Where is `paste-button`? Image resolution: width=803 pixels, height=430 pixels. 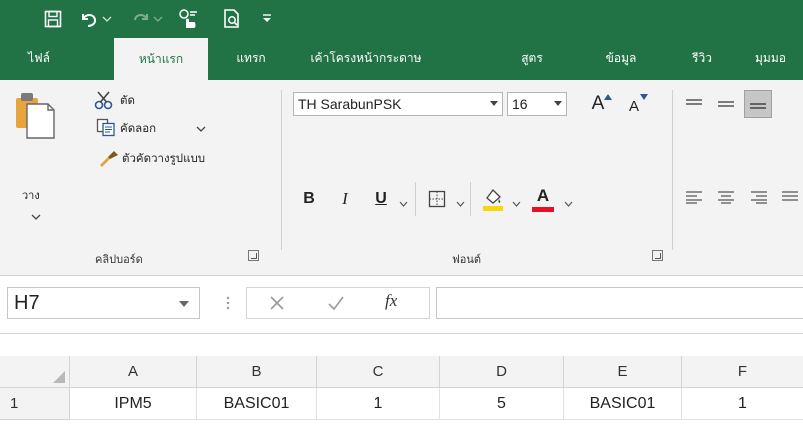
paste-button is located at coordinates (35, 120).